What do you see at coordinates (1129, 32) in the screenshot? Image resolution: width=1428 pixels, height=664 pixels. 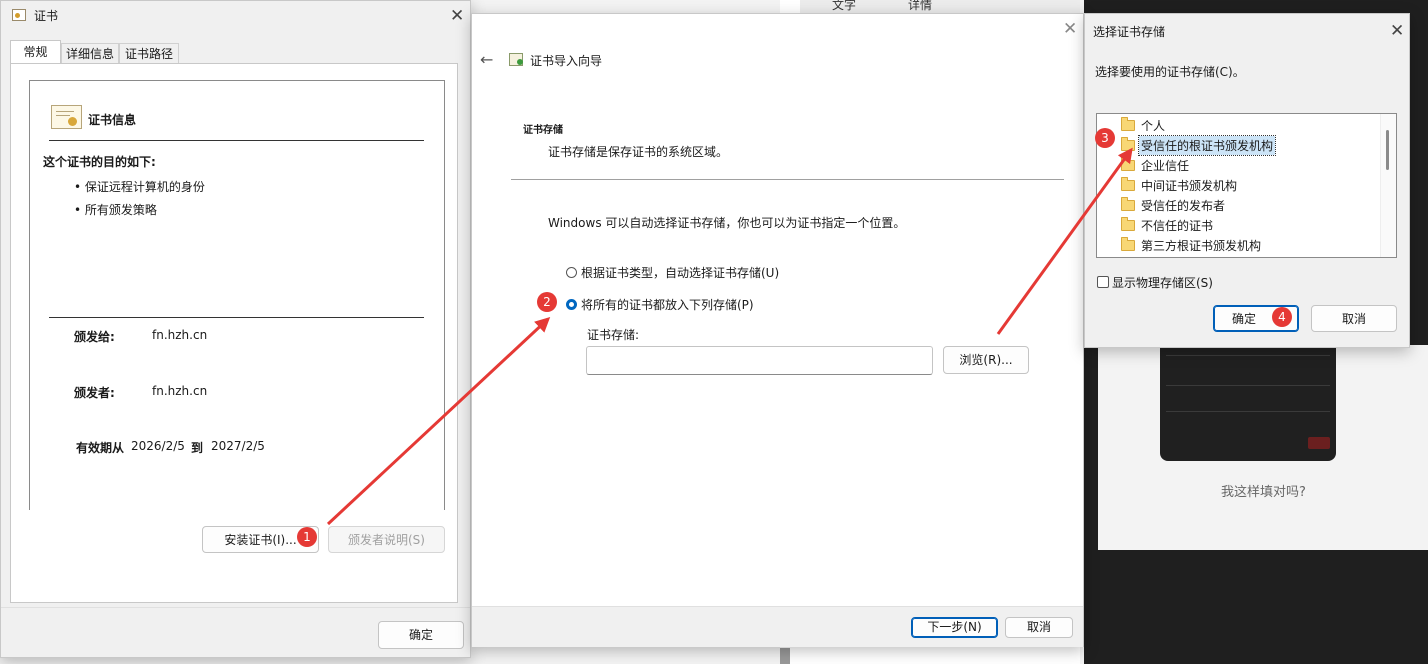 I see `dialog-title: 选择证书存储` at bounding box center [1129, 32].